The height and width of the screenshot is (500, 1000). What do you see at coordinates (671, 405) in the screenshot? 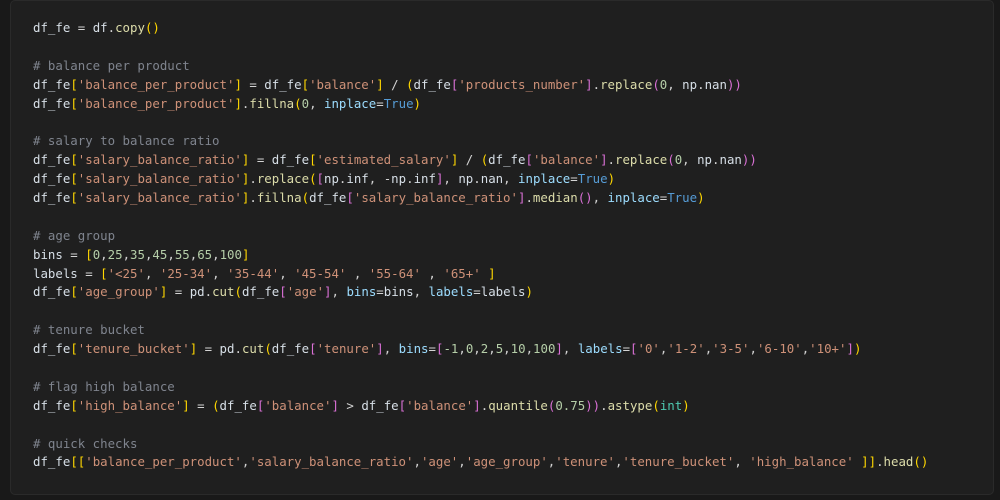
I see `code-token: int` at bounding box center [671, 405].